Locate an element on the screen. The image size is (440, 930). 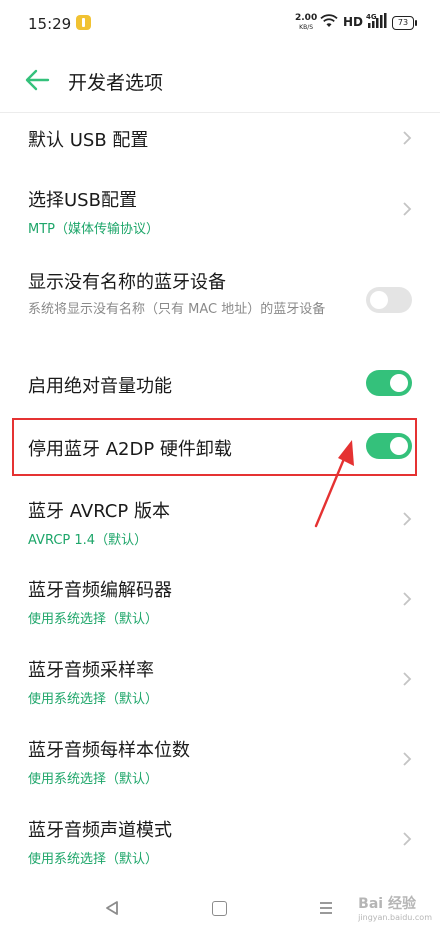
setting-title: 默认 USB 配置 is located at coordinates (88, 140).